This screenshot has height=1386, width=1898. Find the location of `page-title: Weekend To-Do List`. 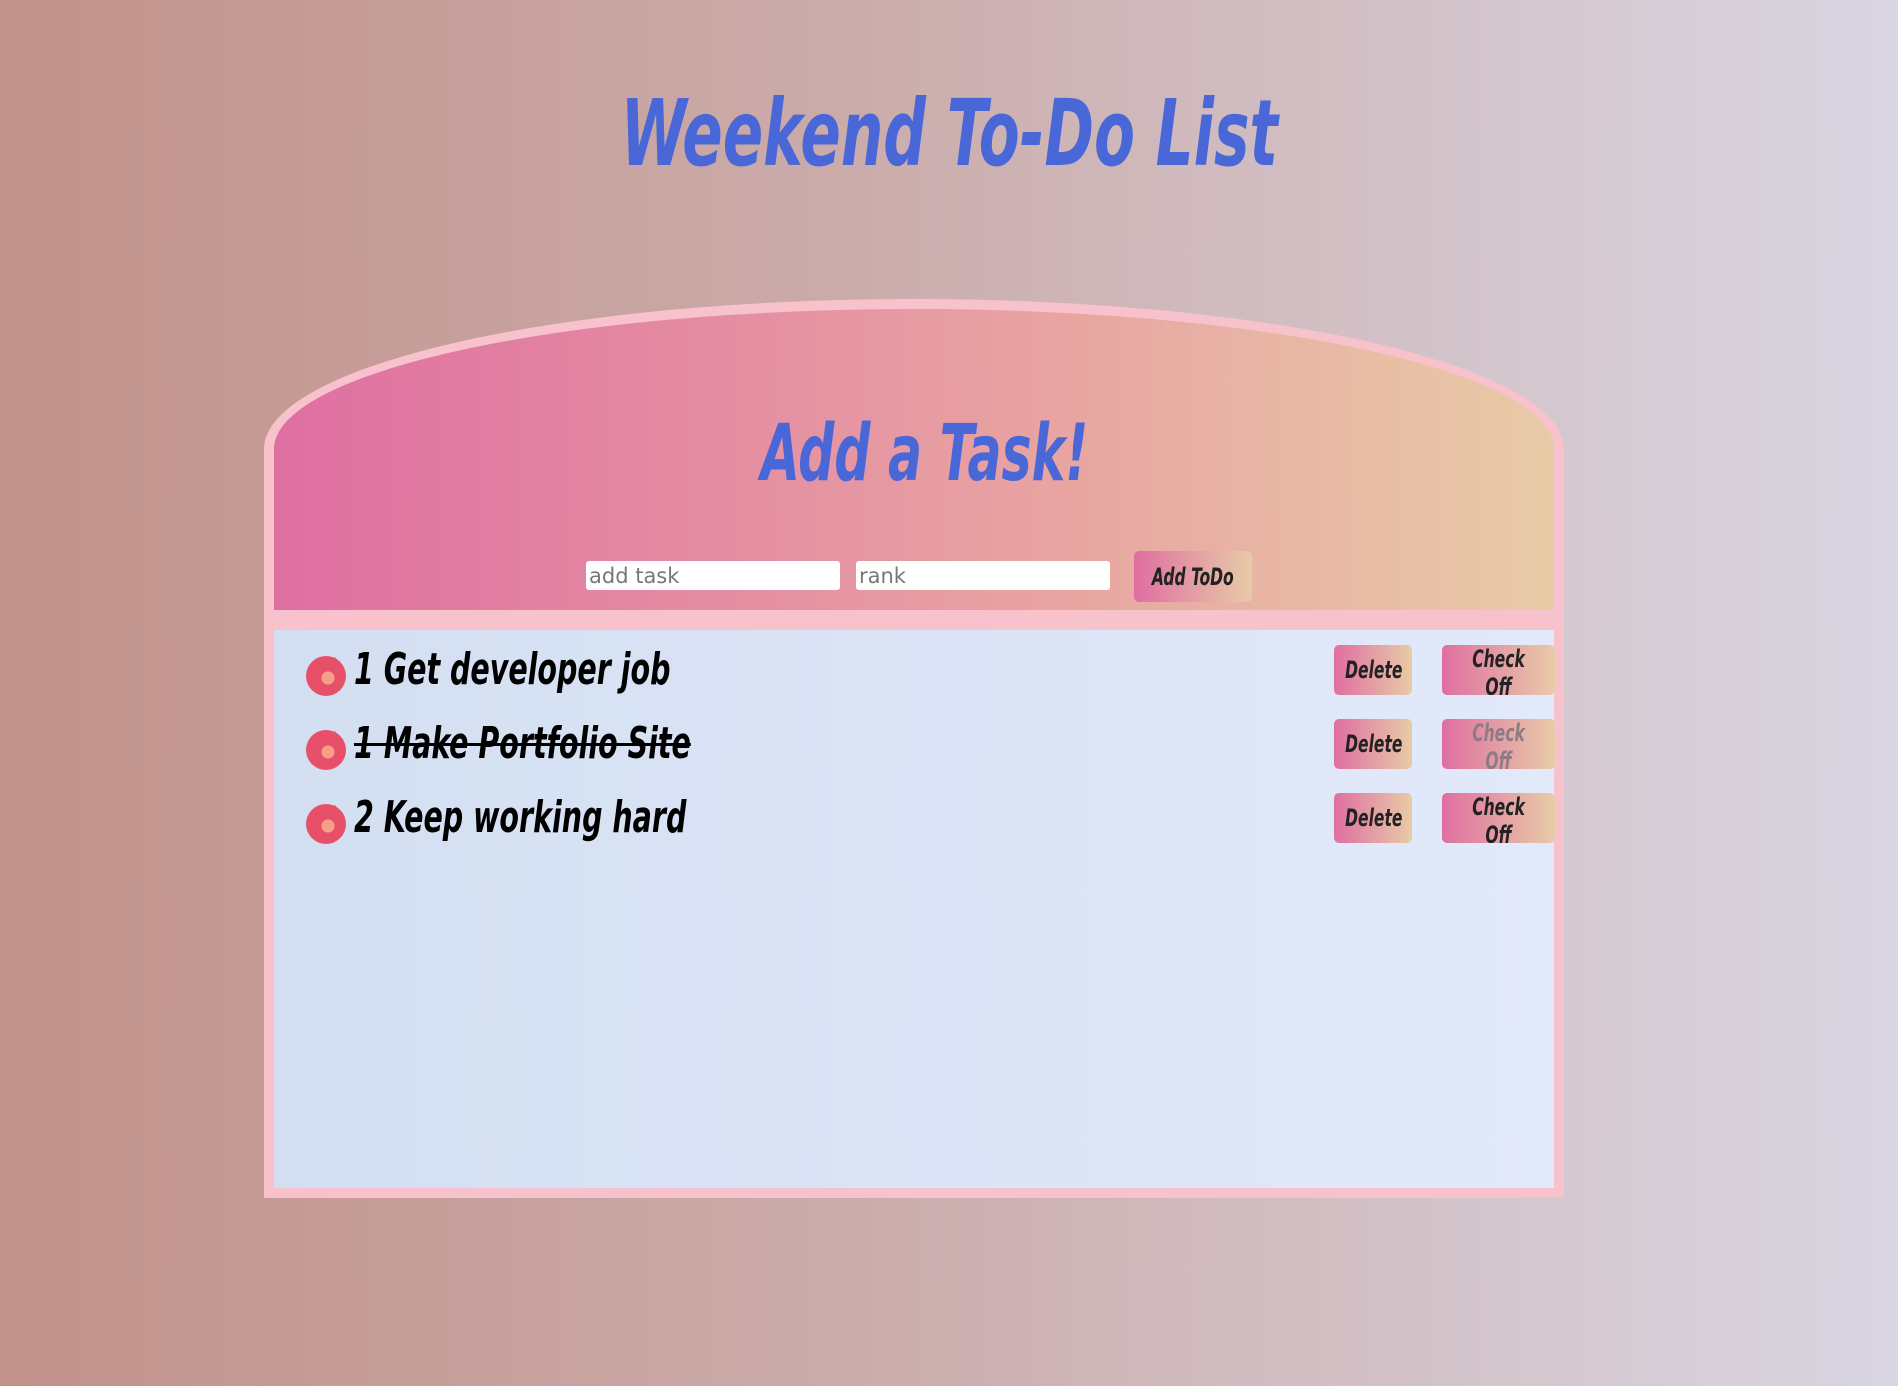

page-title: Weekend To-Do List is located at coordinates (949, 133).